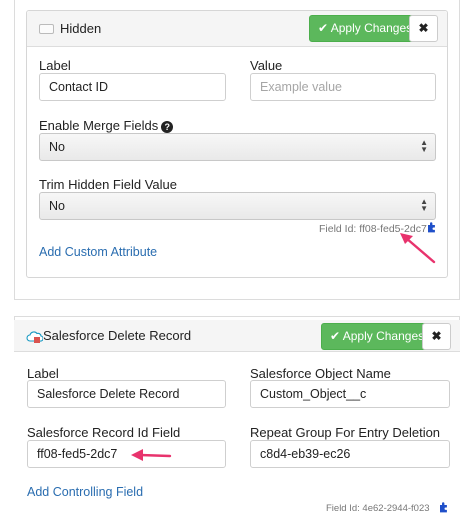 This screenshot has height=529, width=474. Describe the element at coordinates (98, 252) in the screenshot. I see `add-custom-attribute-link: Add Custom Attribute` at that location.